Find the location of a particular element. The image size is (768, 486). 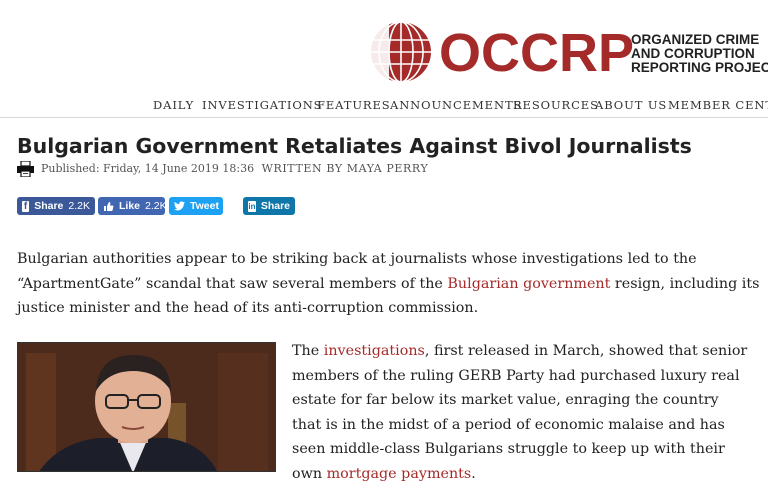

nav-item-member-center: MEMBER CENTER is located at coordinates (718, 105).